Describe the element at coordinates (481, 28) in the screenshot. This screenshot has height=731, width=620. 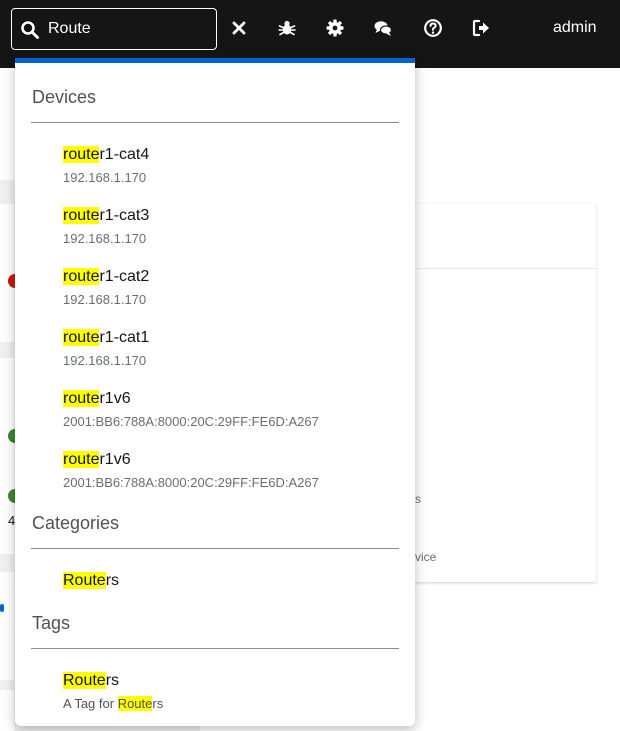
I see `logout-icon` at that location.